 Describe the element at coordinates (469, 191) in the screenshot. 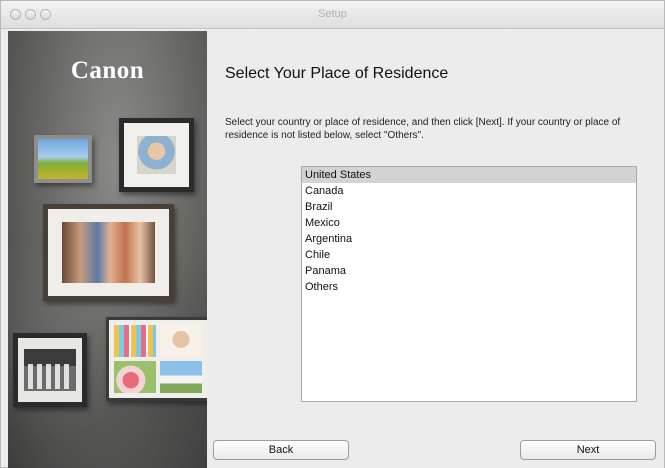

I see `country-option: Canada` at that location.